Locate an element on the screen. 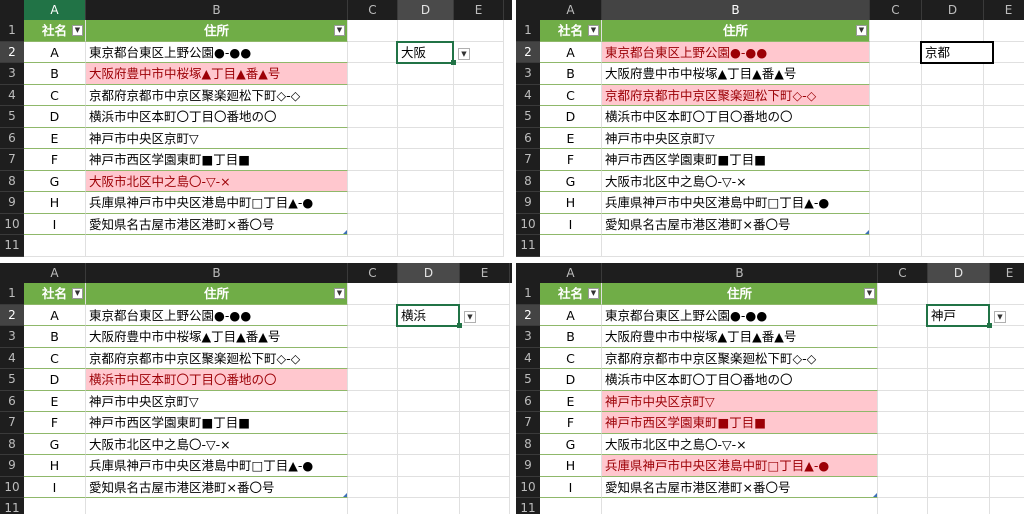  cell-c9 is located at coordinates (903, 466).